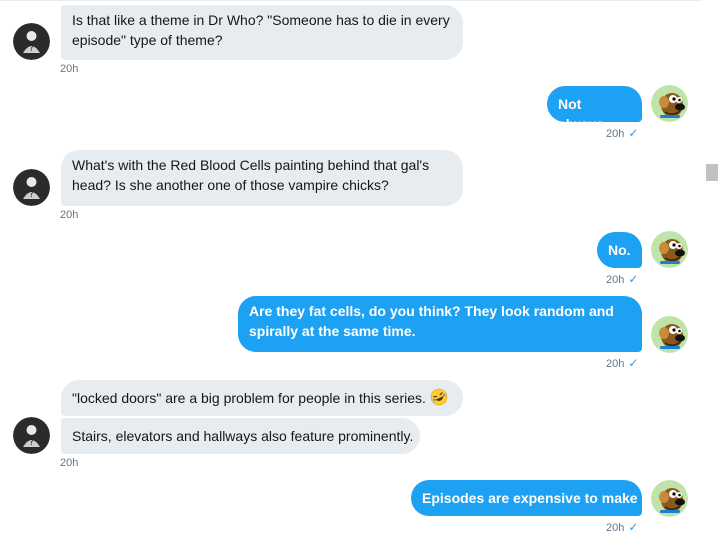  Describe the element at coordinates (439, 399) in the screenshot. I see `rolling-on-floor-laughing-emoji-icon` at that location.